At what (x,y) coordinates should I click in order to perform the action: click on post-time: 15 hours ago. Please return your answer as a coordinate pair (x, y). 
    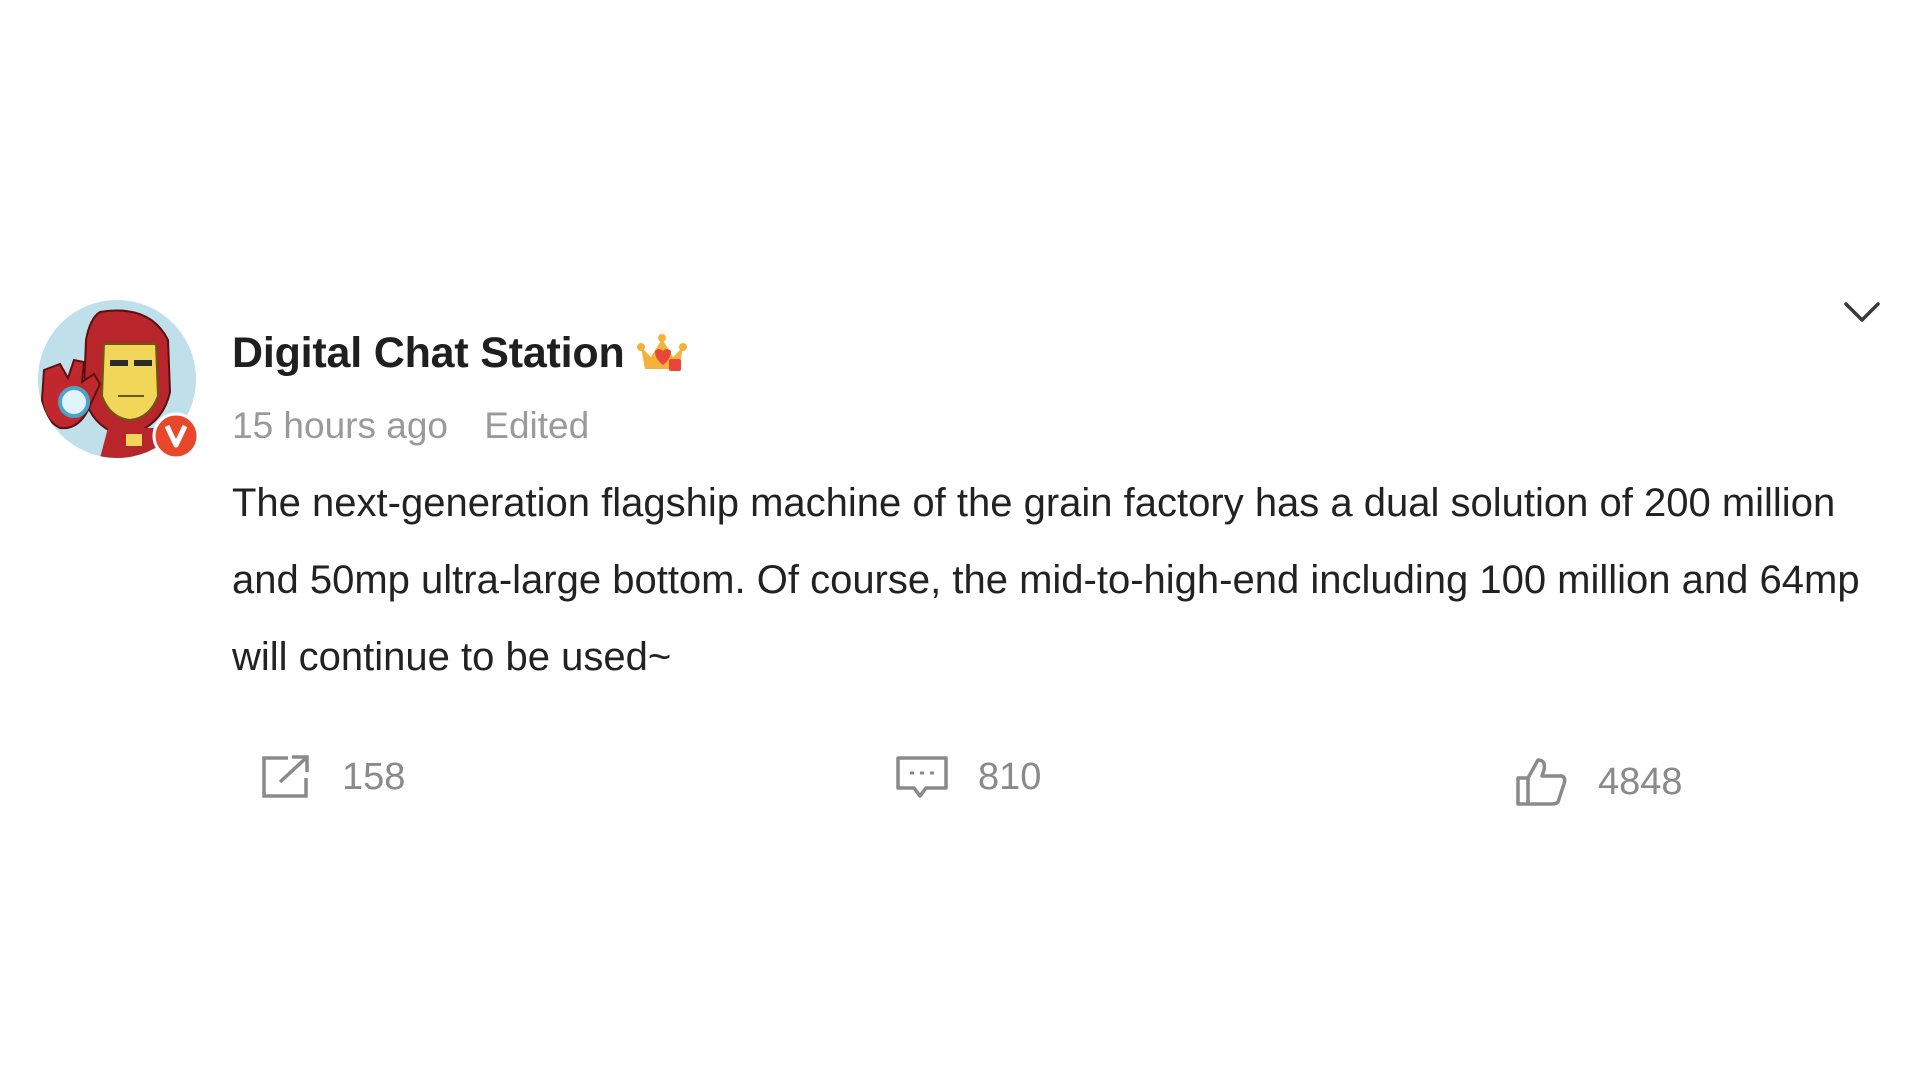
    Looking at the image, I should click on (340, 425).